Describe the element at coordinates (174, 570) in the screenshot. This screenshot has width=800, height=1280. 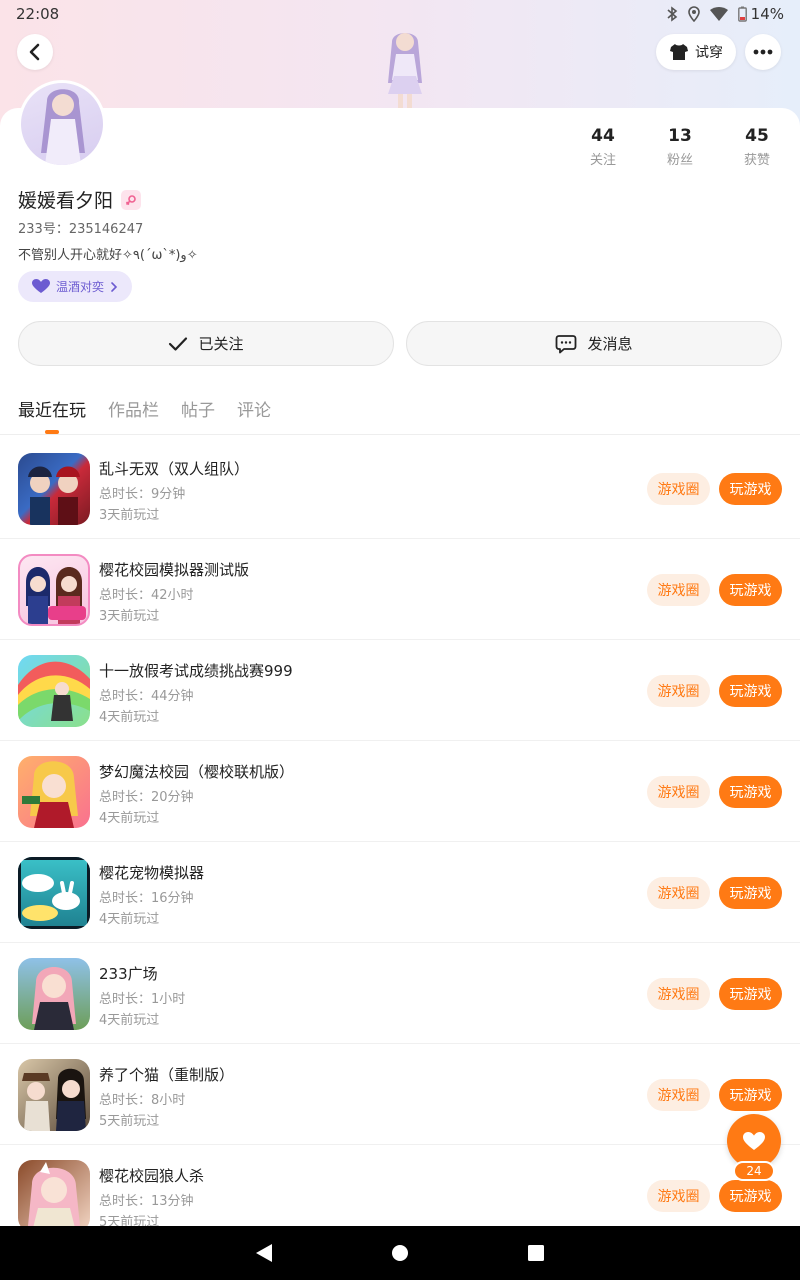
I see `game-title: 樱花校园模拟器测试版` at that location.